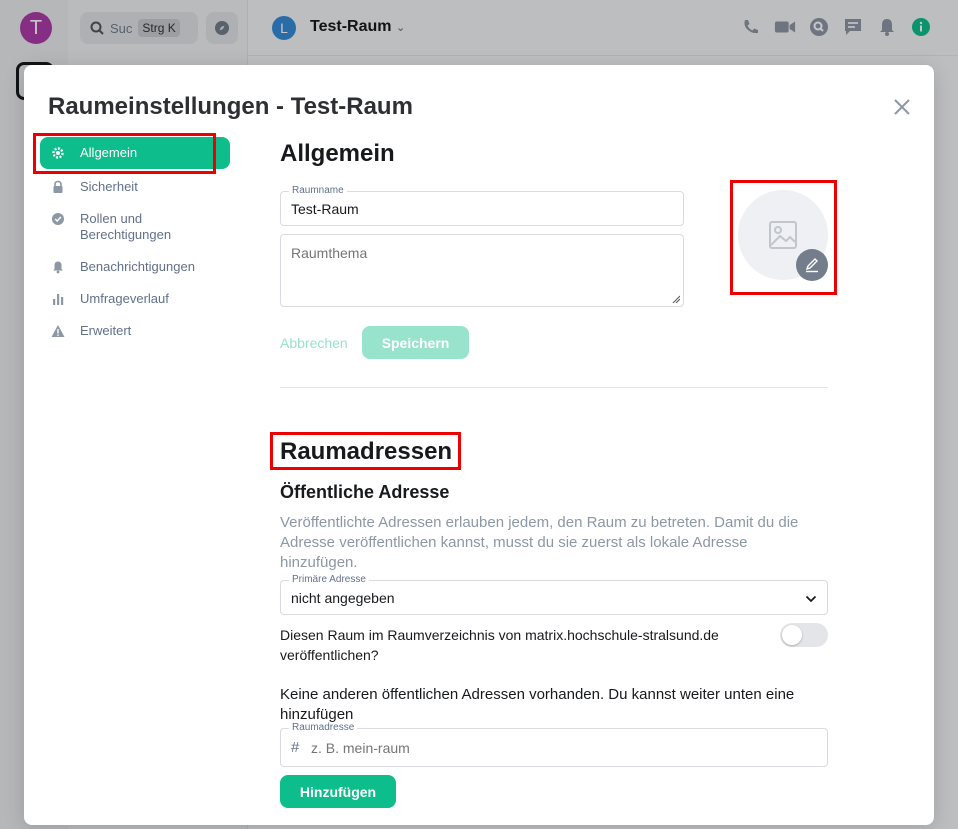  I want to click on avatar-edit-button, so click(812, 265).